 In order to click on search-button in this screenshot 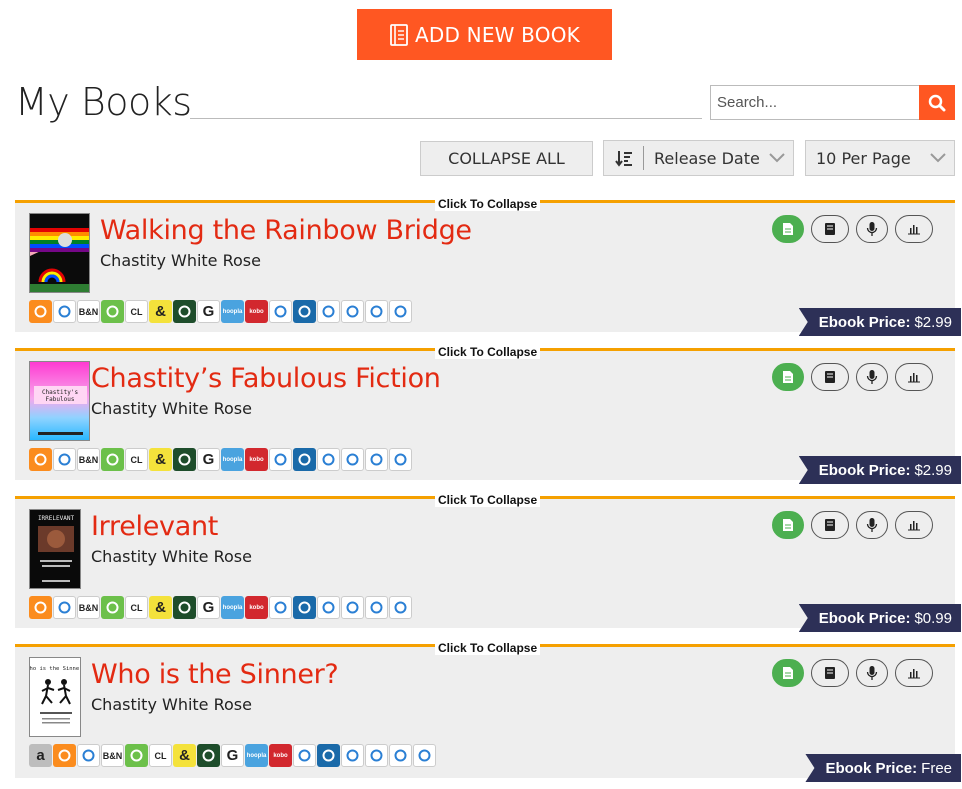, I will do `click(937, 102)`.